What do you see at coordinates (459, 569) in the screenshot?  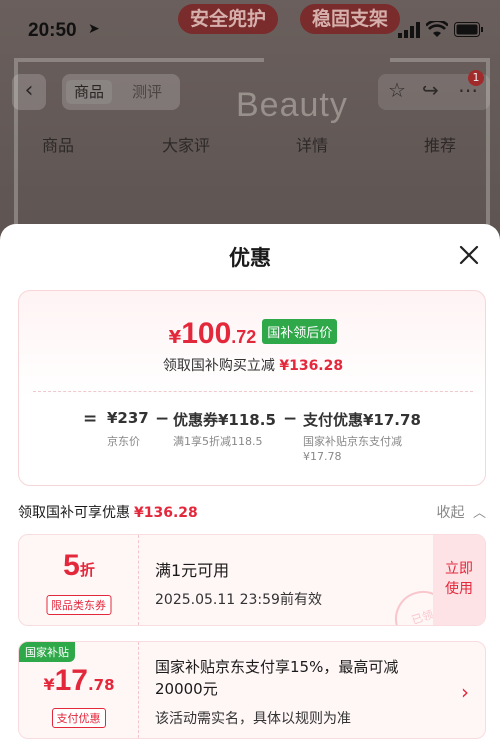 I see `use-now-label-1: 立即` at bounding box center [459, 569].